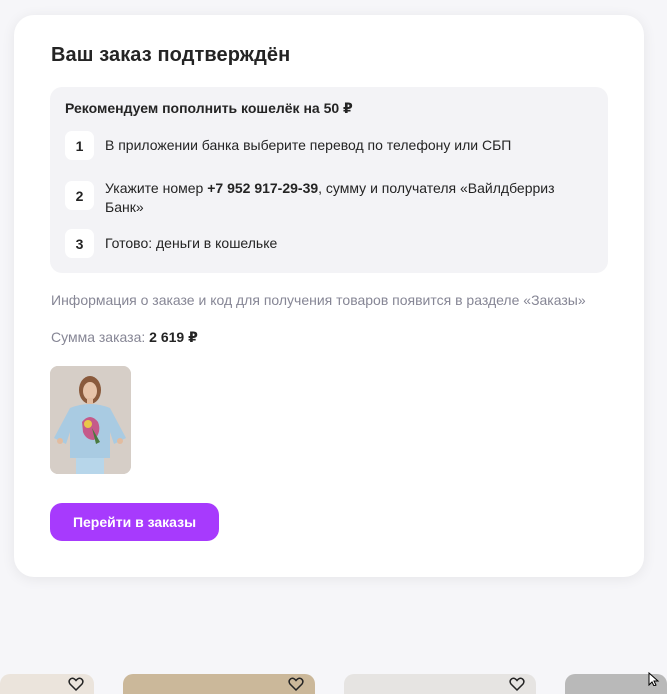 The width and height of the screenshot is (667, 694). I want to click on cursor-icon, so click(654, 679).